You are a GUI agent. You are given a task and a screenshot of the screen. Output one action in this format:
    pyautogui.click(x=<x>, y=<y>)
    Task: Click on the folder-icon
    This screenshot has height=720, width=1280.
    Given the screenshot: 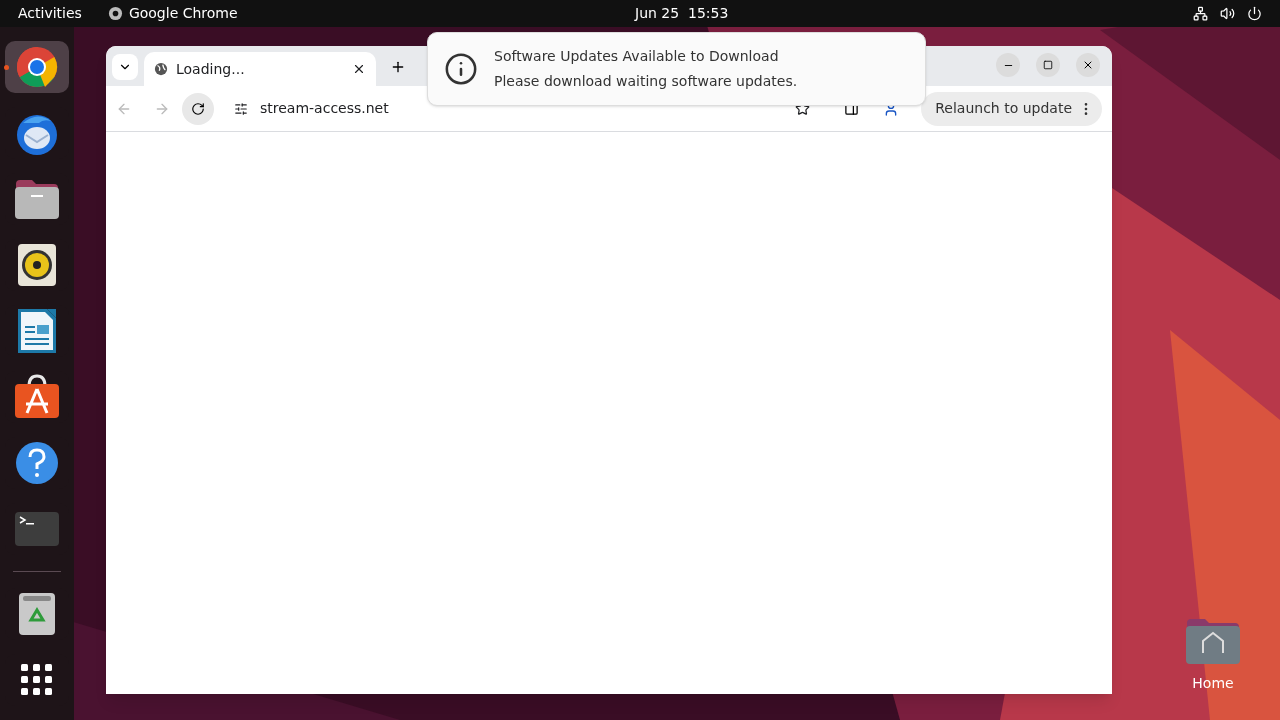 What is the action you would take?
    pyautogui.click(x=37, y=199)
    